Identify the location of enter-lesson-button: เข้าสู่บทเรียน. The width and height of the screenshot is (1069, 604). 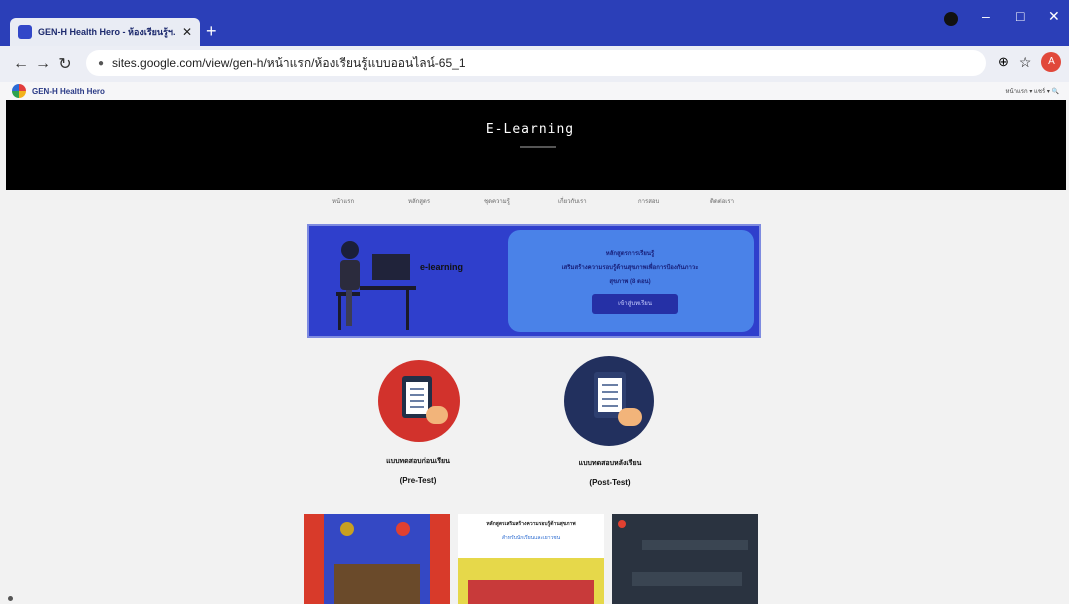
(635, 304).